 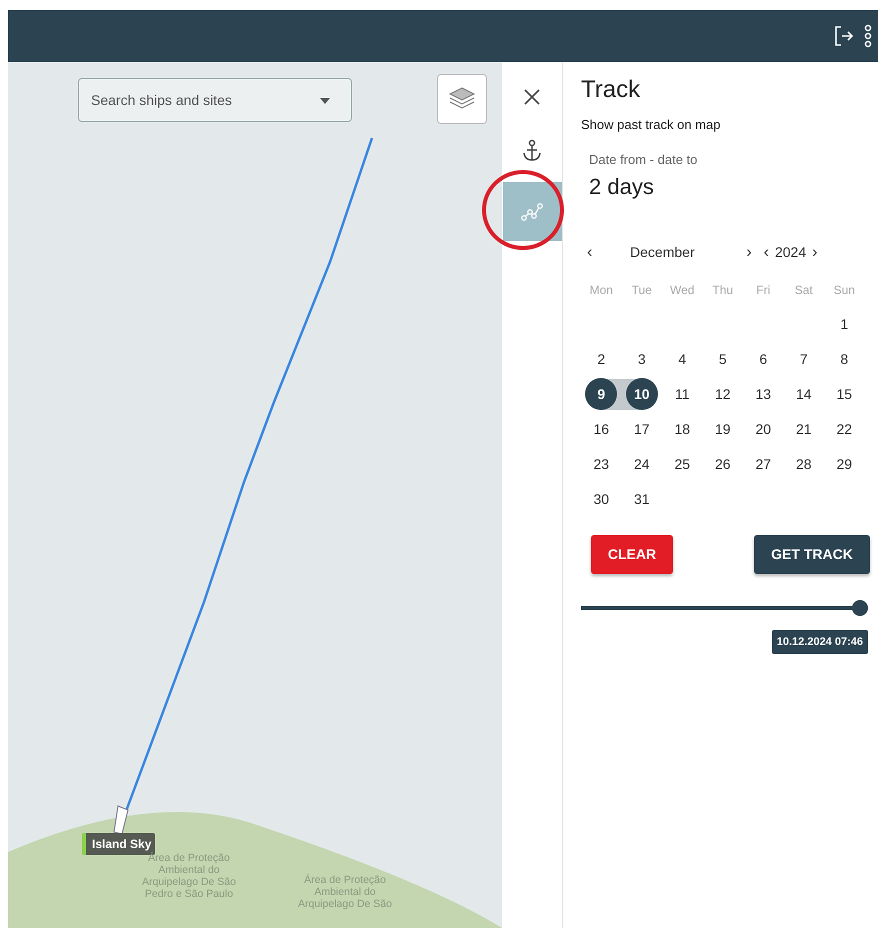 What do you see at coordinates (642, 464) in the screenshot?
I see `calendar-day: 24` at bounding box center [642, 464].